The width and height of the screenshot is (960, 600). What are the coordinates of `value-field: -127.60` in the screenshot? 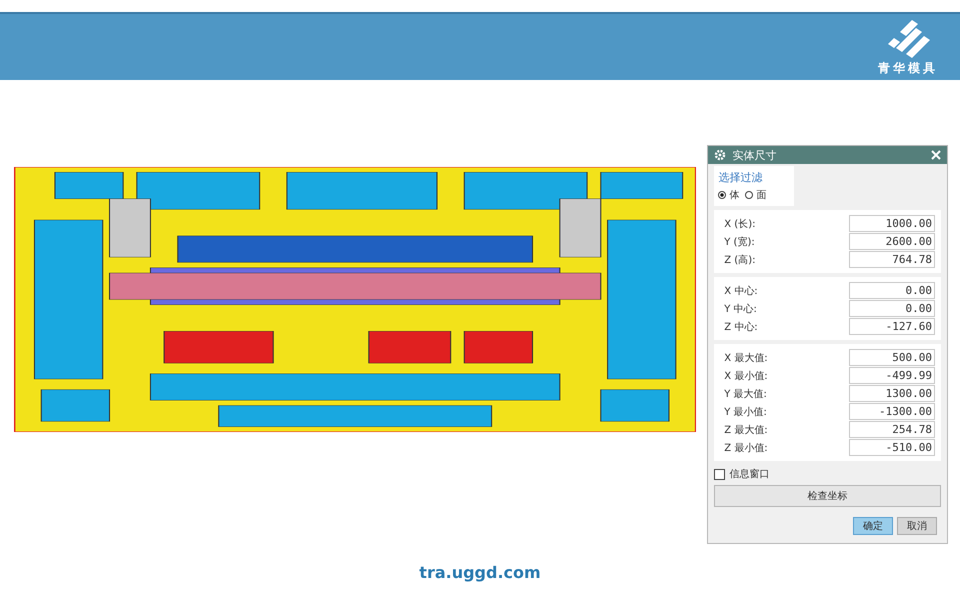 It's located at (892, 326).